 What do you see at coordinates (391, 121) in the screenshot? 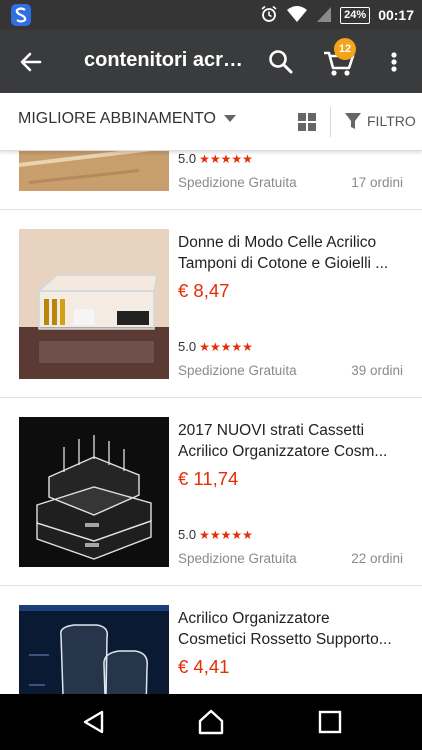
I see `filter-label: FILTRO` at bounding box center [391, 121].